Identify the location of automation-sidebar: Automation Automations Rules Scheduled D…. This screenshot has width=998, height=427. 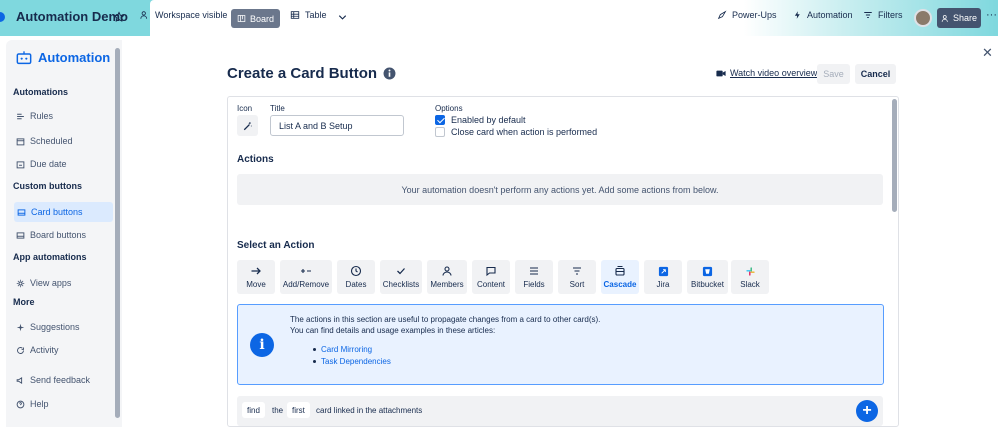
(64, 233).